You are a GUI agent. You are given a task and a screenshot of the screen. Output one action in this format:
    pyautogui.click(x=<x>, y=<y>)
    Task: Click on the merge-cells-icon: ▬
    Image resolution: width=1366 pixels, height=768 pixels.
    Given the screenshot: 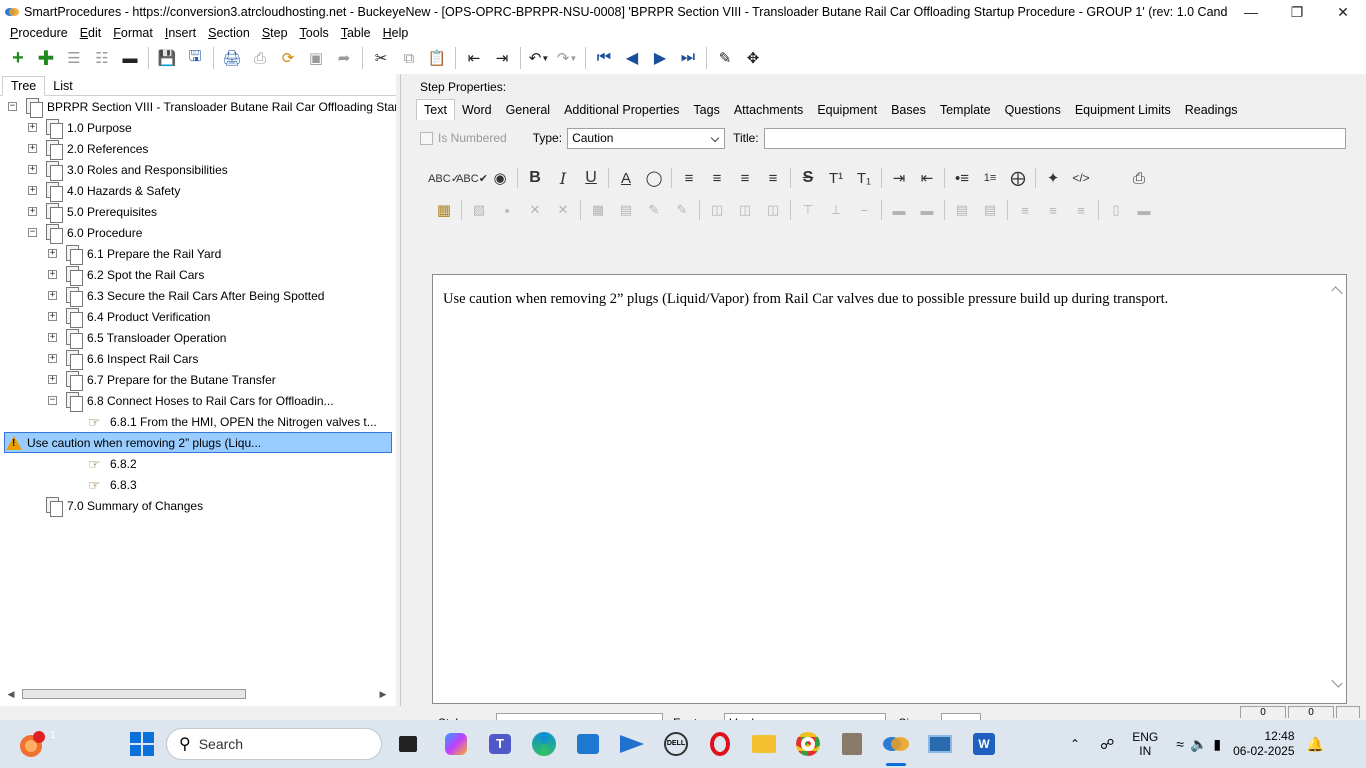 What is the action you would take?
    pyautogui.click(x=899, y=210)
    